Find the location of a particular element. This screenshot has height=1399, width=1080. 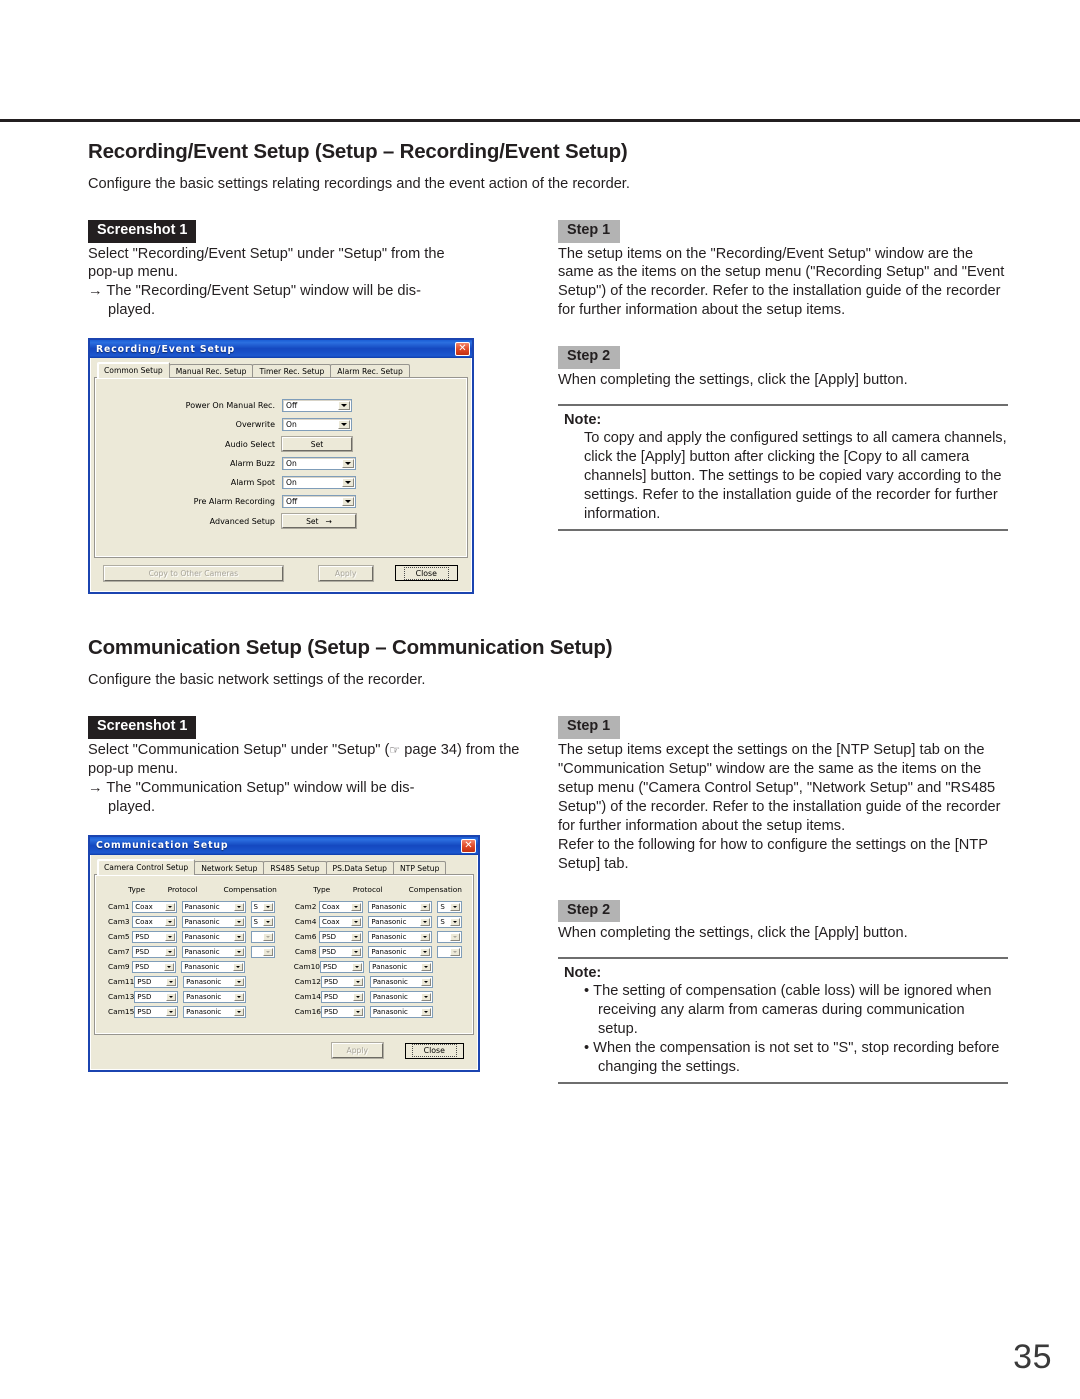

cam5-compensation-select is located at coordinates (263, 936).